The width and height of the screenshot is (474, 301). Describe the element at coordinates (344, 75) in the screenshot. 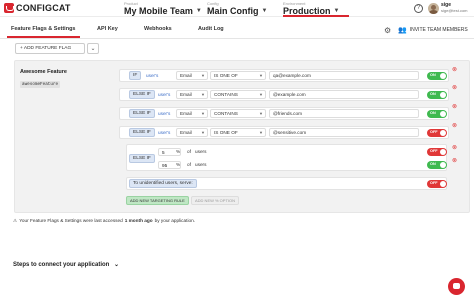

I see `comparison-value-input: qa@example.com` at that location.